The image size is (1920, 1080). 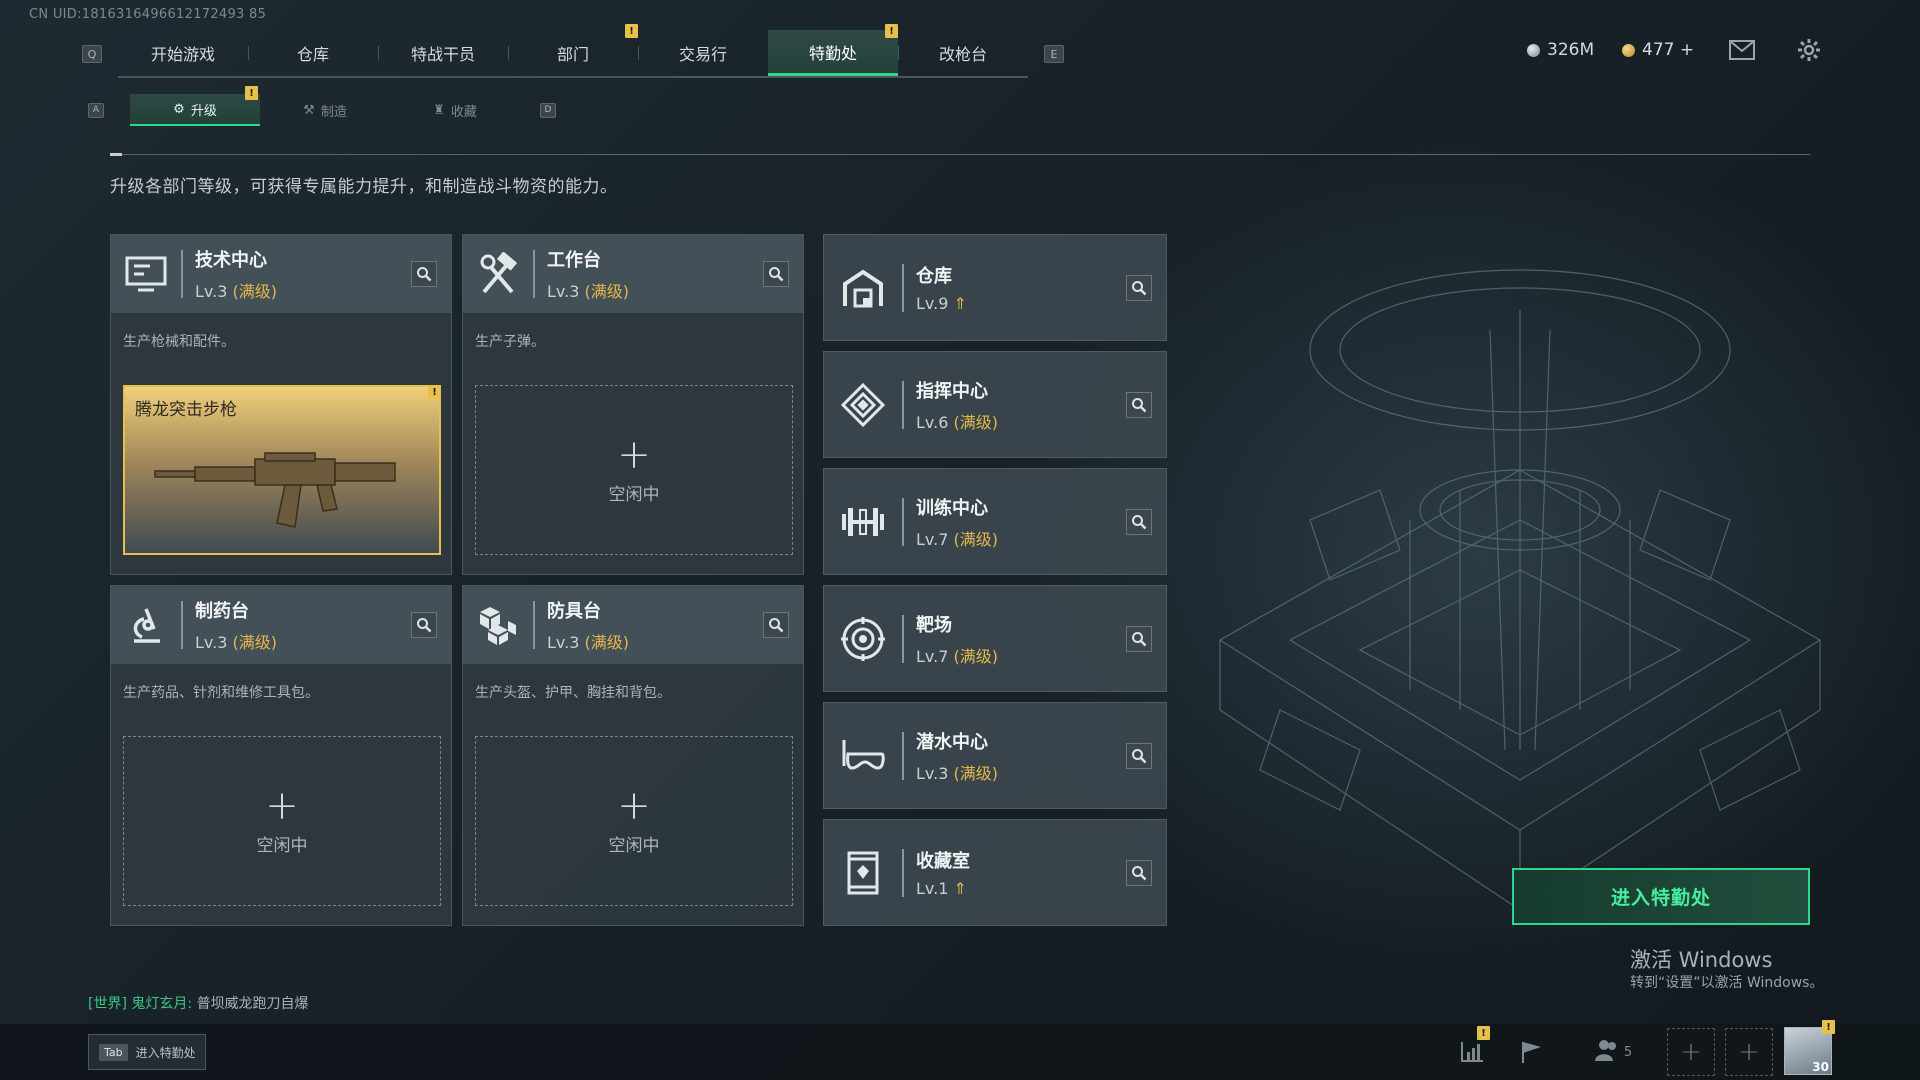 What do you see at coordinates (1054, 54) in the screenshot?
I see `nav-key-right: E` at bounding box center [1054, 54].